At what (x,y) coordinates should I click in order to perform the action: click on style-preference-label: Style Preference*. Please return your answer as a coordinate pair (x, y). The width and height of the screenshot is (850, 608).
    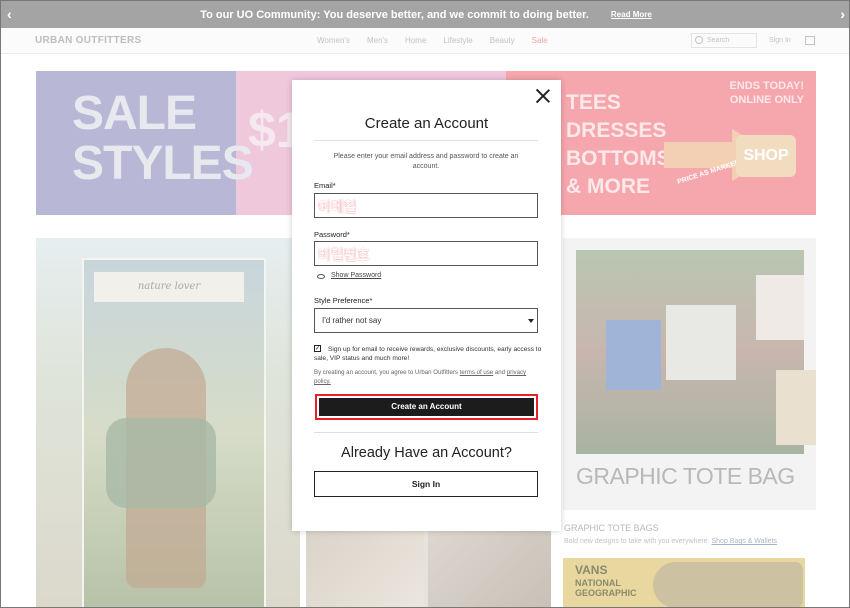
    Looking at the image, I should click on (343, 300).